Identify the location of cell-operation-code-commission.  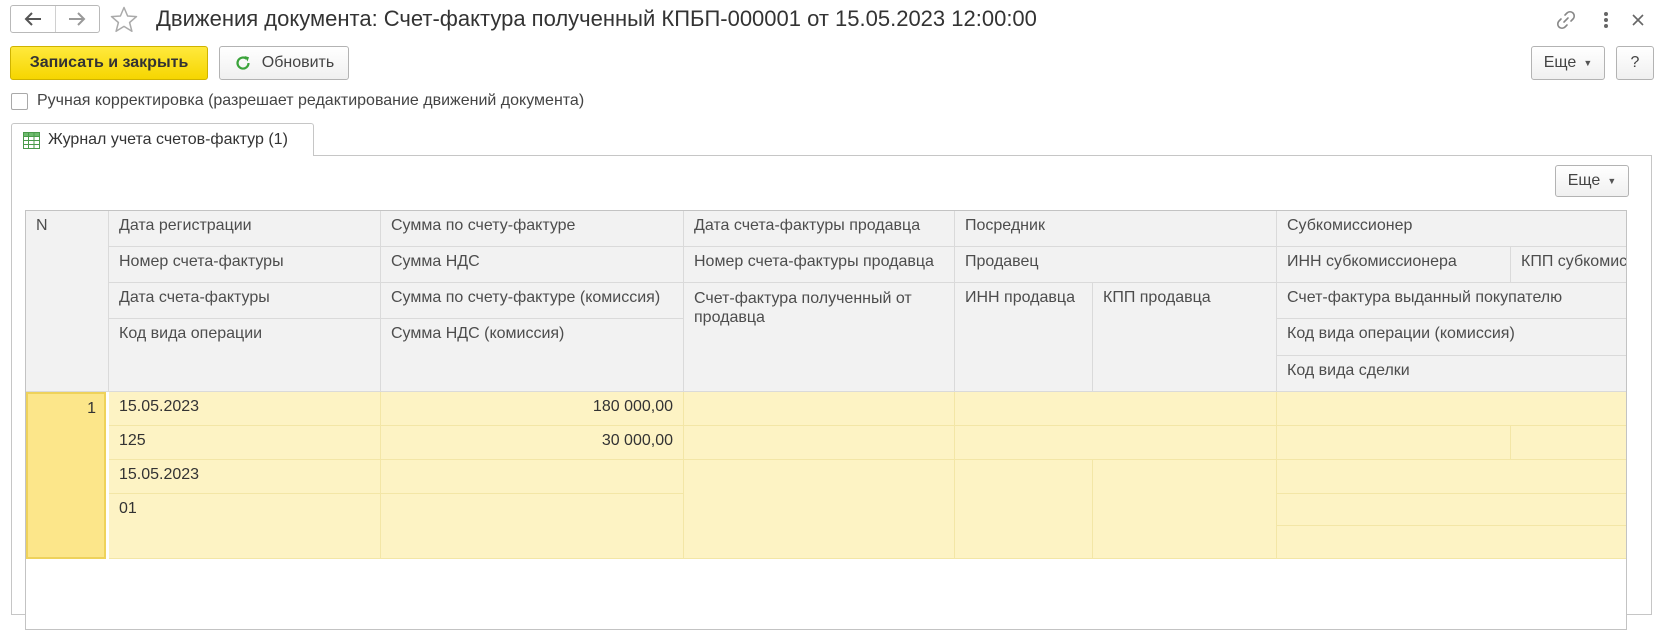
(1451, 510).